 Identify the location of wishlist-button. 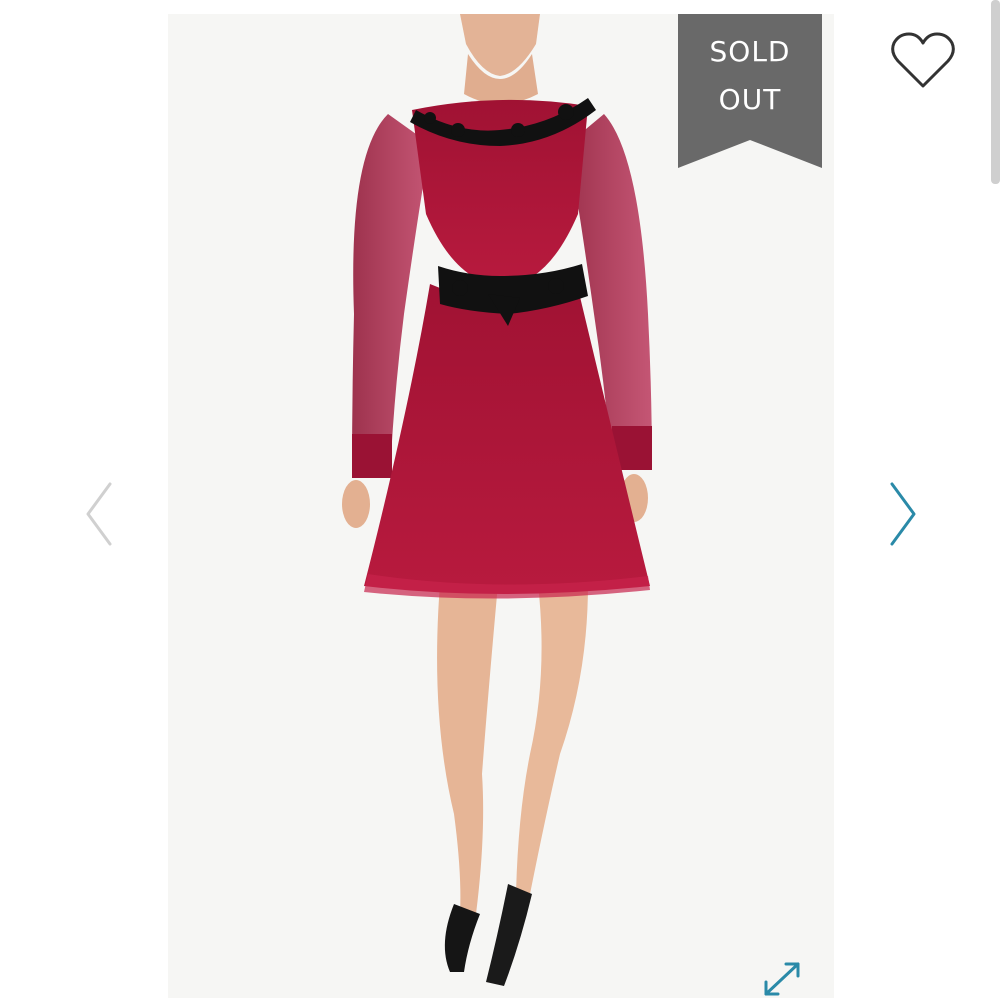
(923, 61).